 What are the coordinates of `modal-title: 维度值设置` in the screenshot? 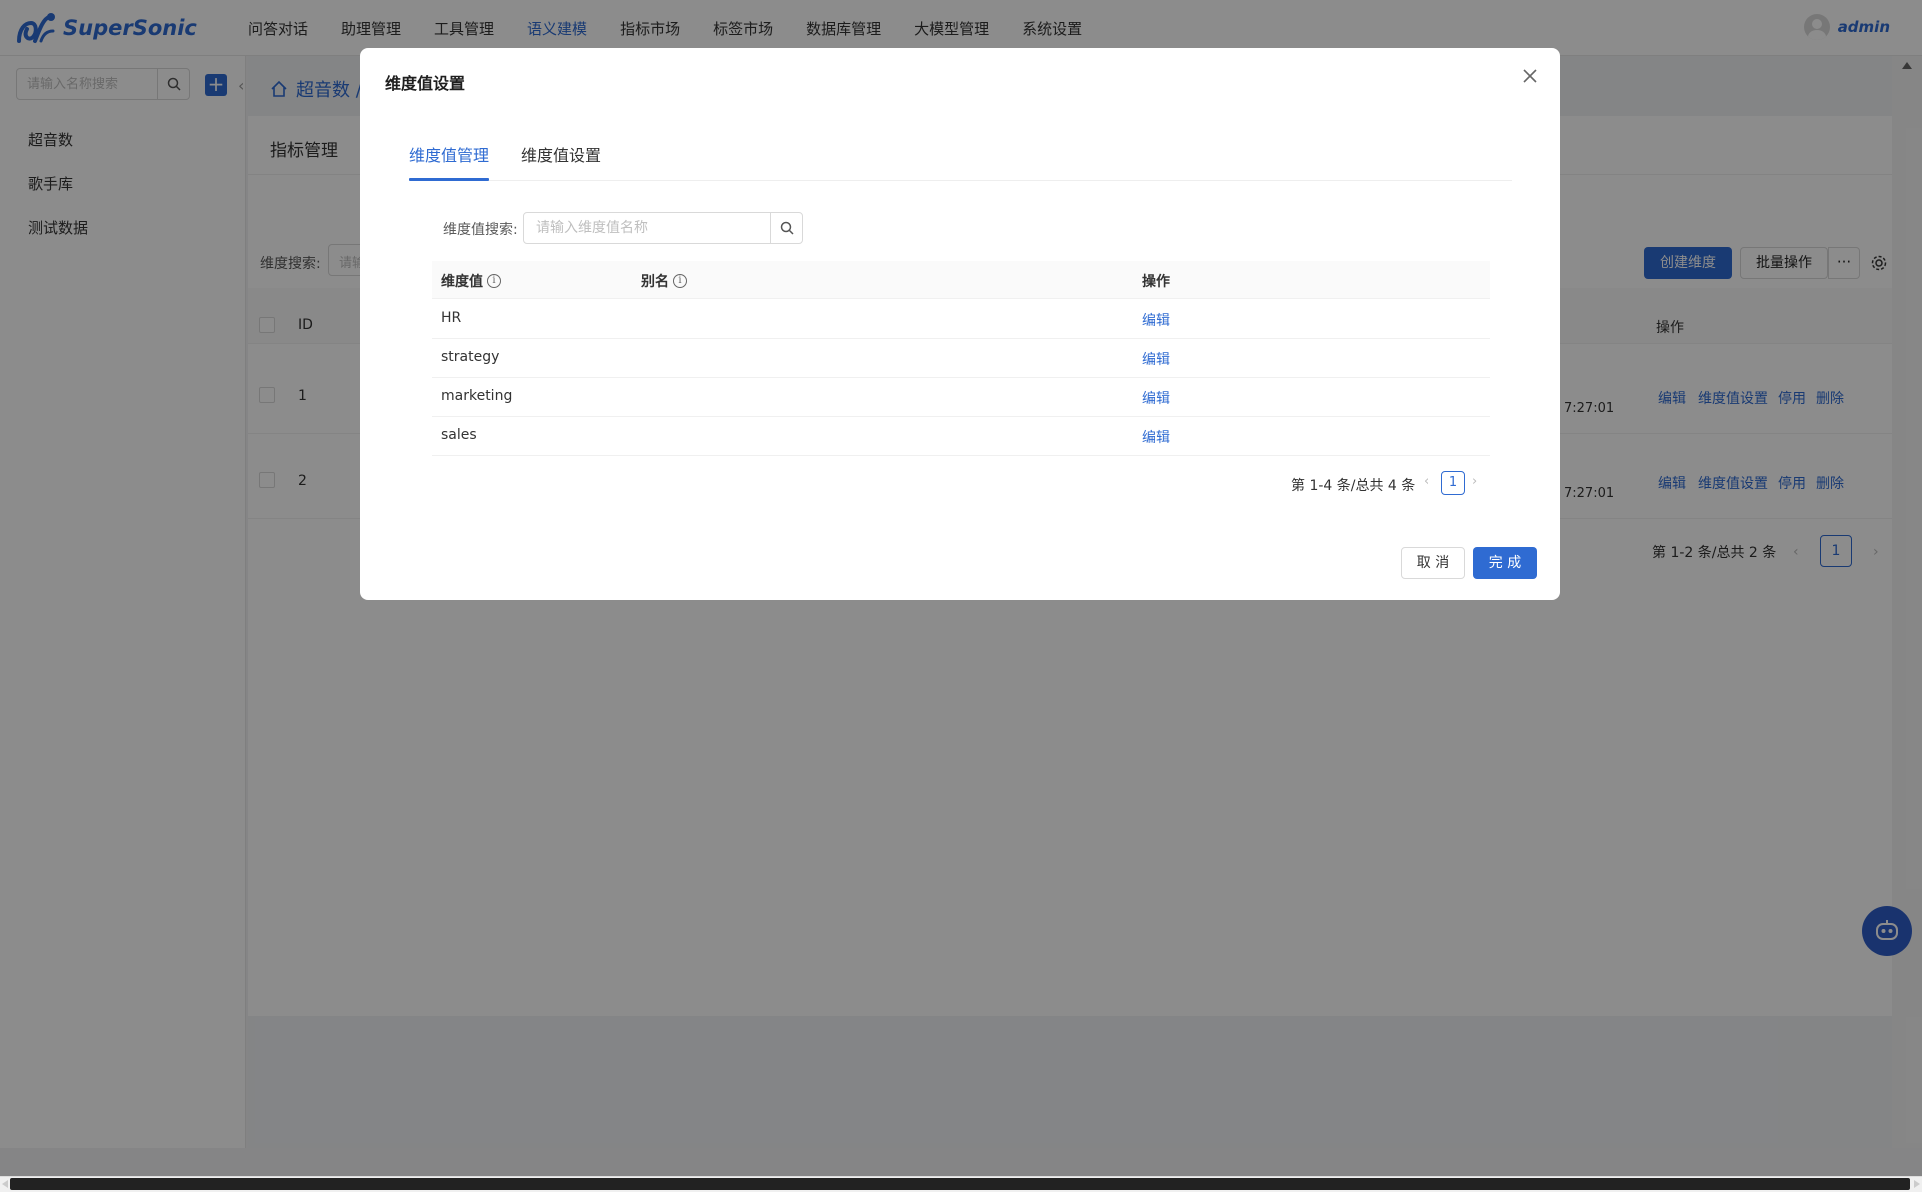 It's located at (425, 83).